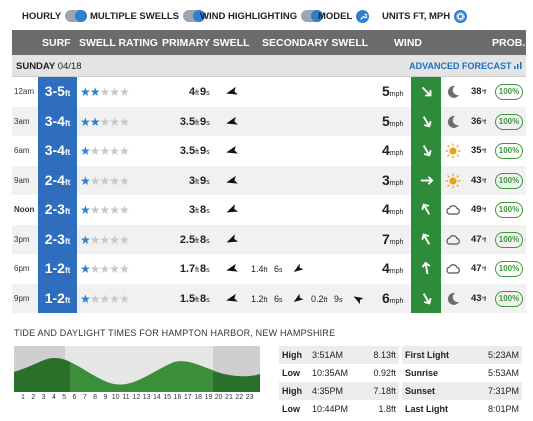 The width and height of the screenshot is (533, 421). I want to click on primary-swell-height: 1.5ft, so click(189, 298).